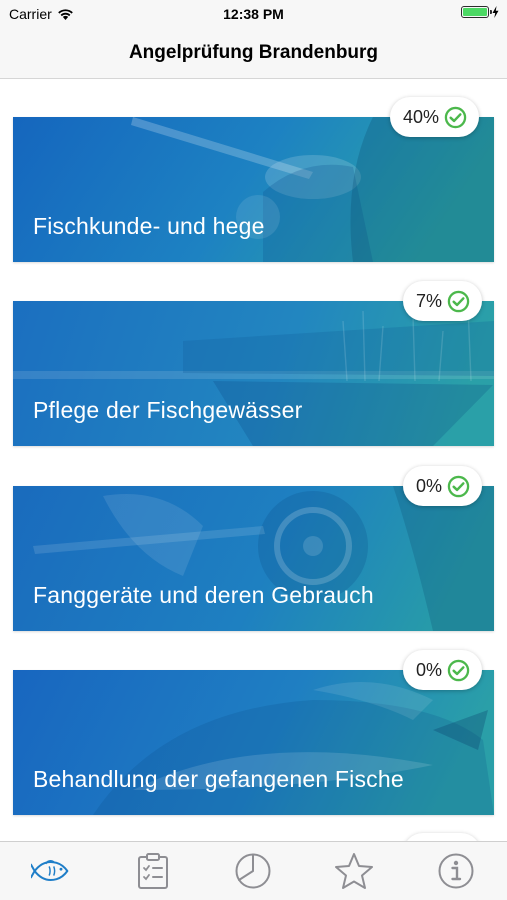  Describe the element at coordinates (149, 226) in the screenshot. I see `topic-title: Fischkunde- und hege` at that location.